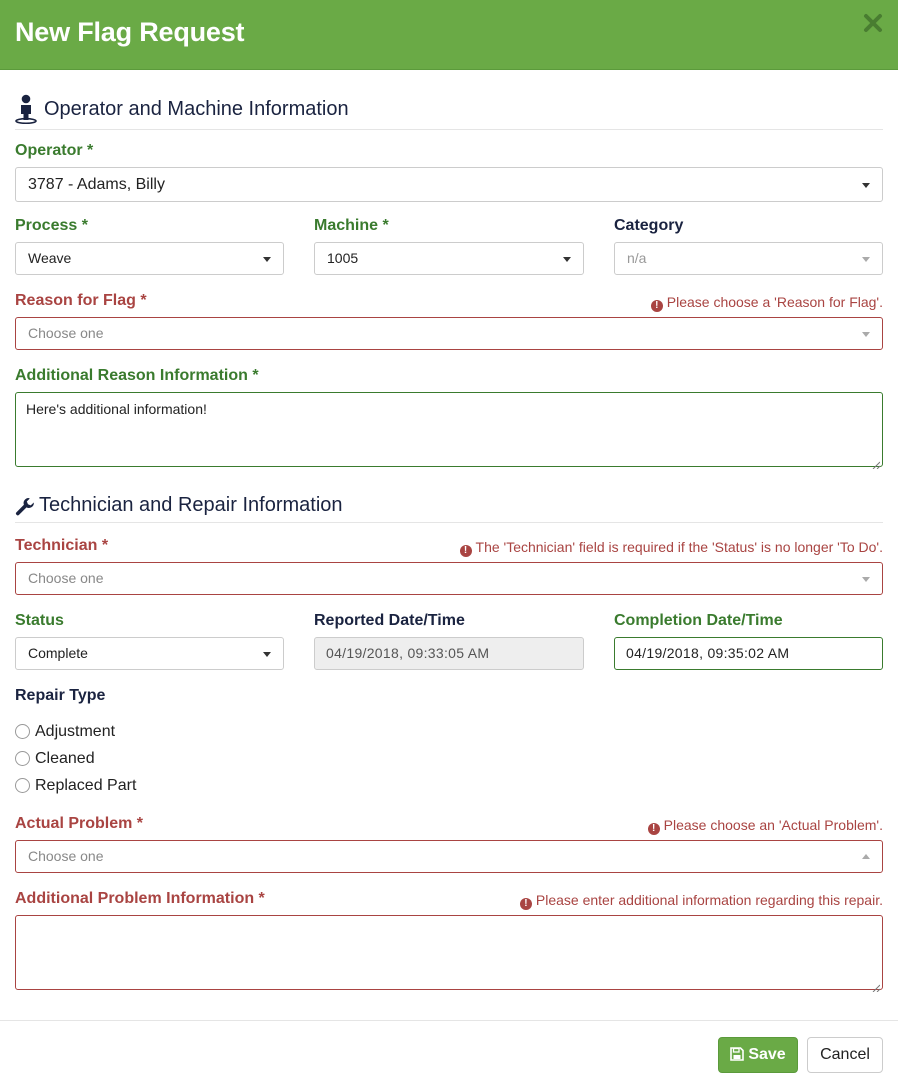  Describe the element at coordinates (55, 761) in the screenshot. I see `repair-type-cleaned: Cleaned` at that location.